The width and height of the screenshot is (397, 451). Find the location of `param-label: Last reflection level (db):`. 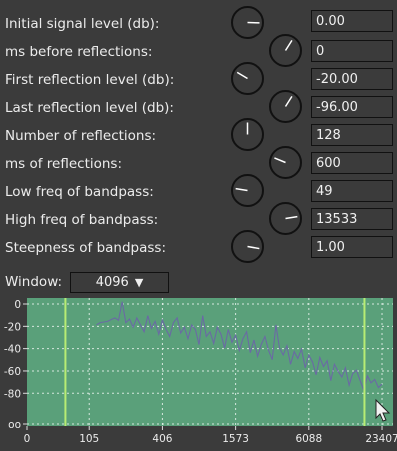

param-label: Last reflection level (db): is located at coordinates (89, 108).